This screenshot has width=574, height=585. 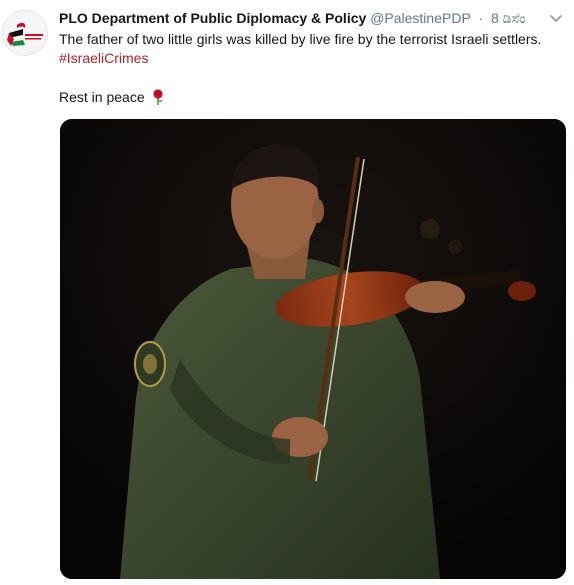 What do you see at coordinates (158, 97) in the screenshot?
I see `rose-emoji-icon` at bounding box center [158, 97].